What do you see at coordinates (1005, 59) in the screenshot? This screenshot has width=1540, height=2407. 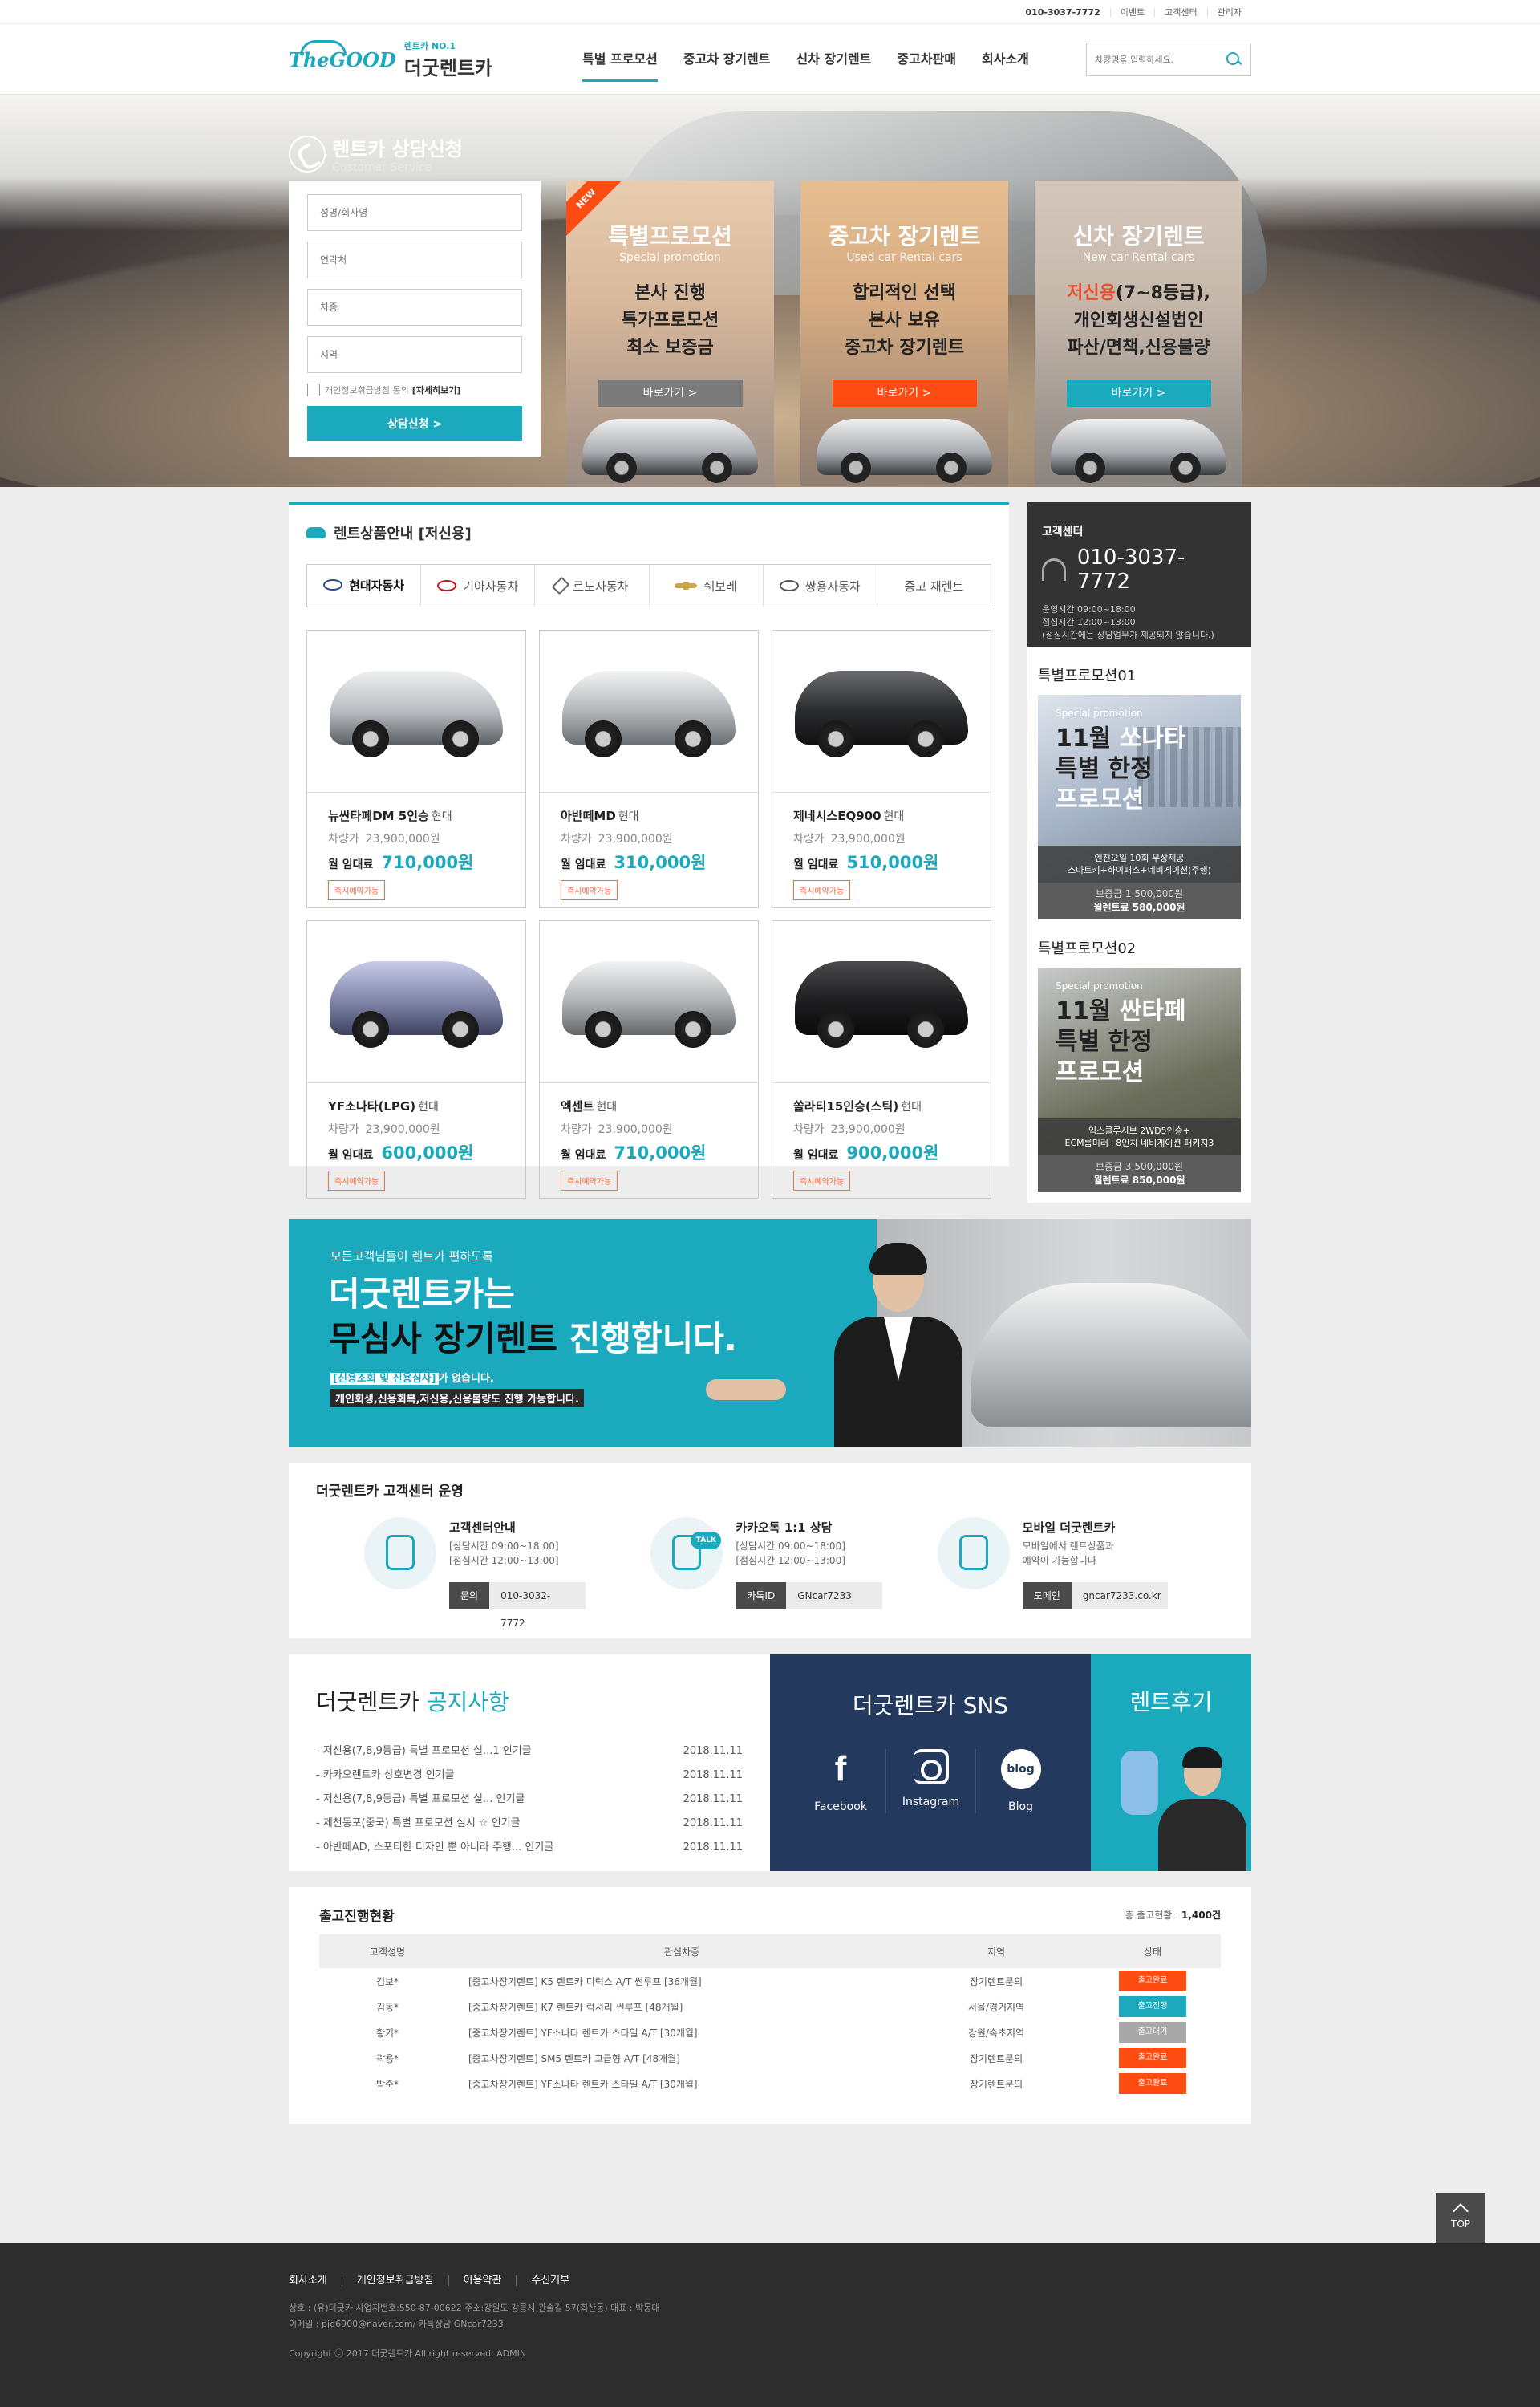 I see `nav-company: 회사소개` at bounding box center [1005, 59].